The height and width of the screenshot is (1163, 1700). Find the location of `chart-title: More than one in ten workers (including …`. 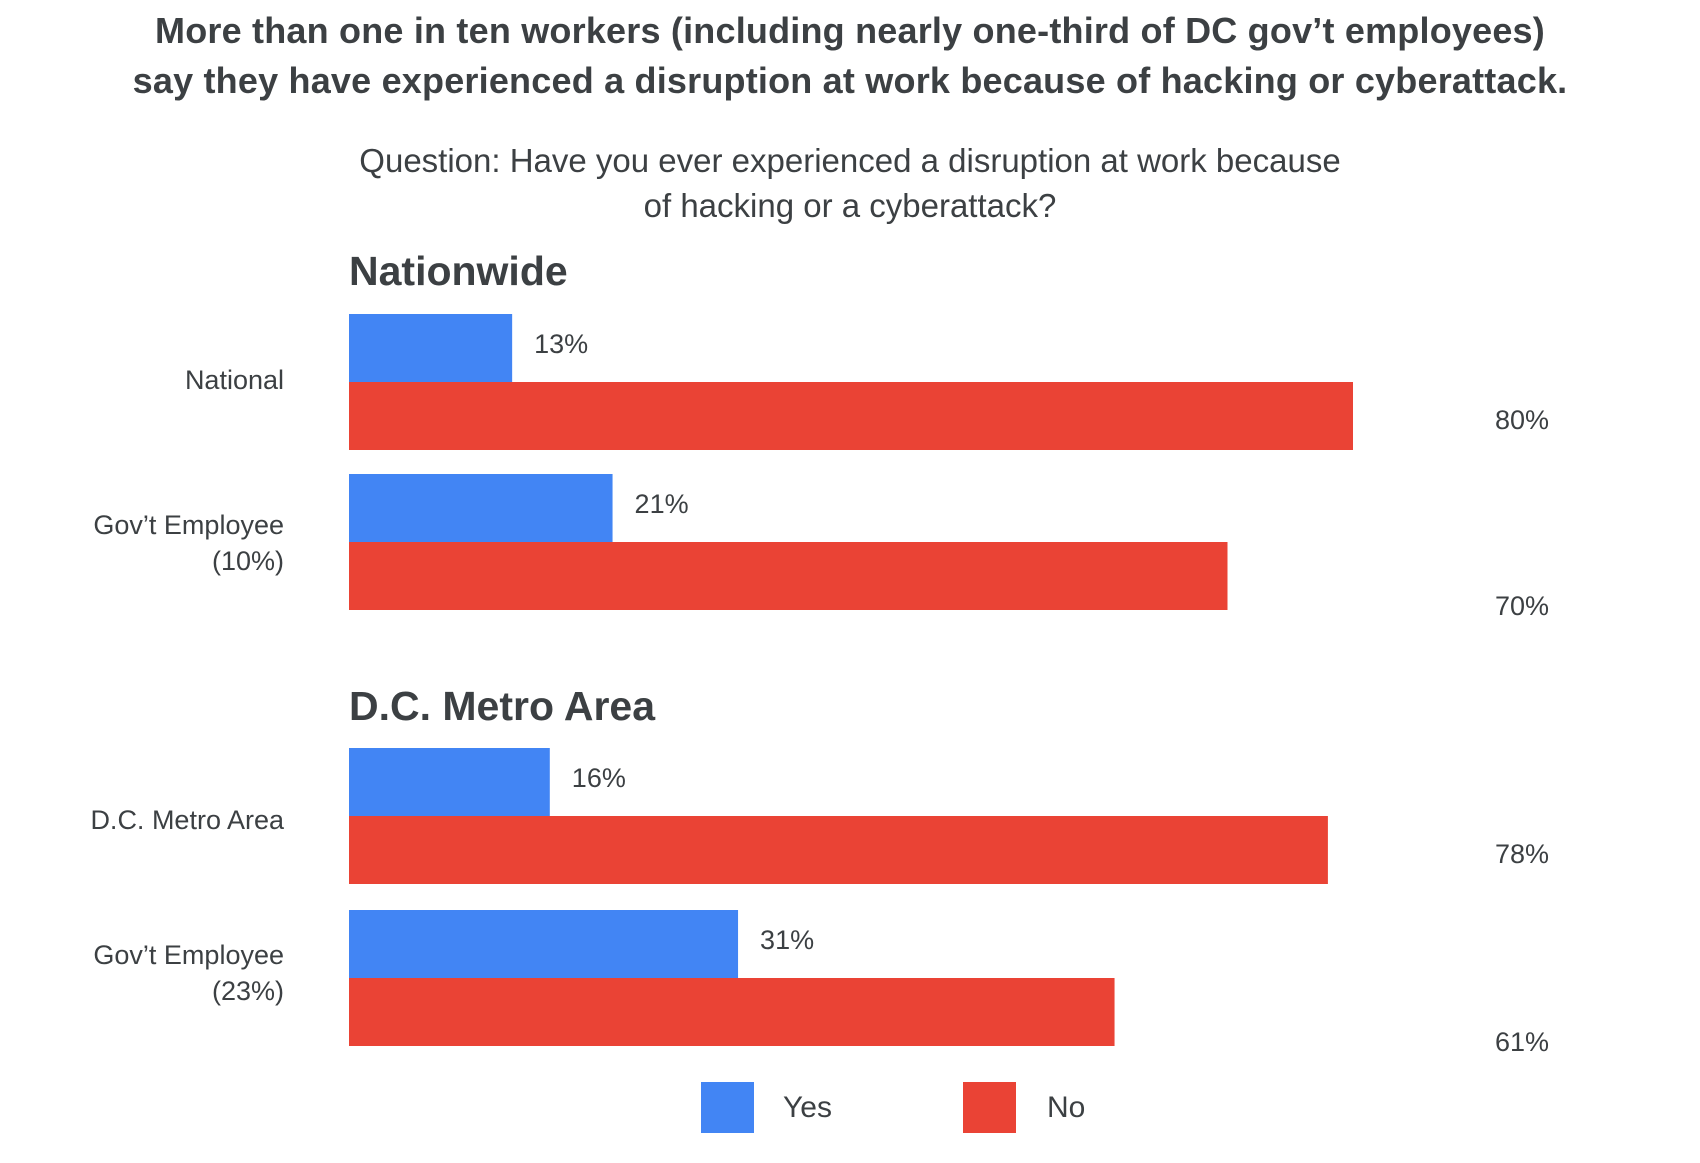

chart-title: More than one in ten workers (including … is located at coordinates (850, 56).